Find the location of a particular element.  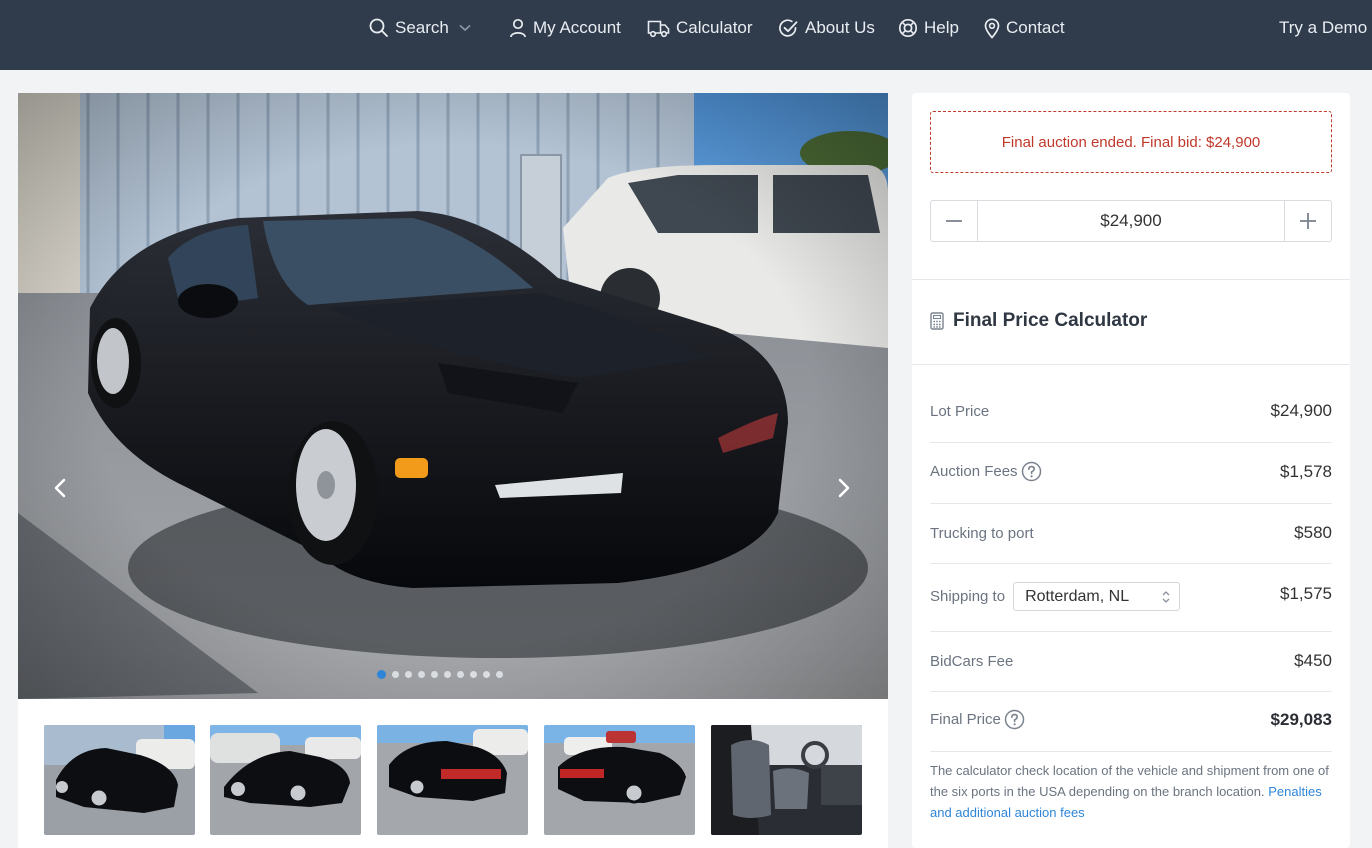

map-pin-icon is located at coordinates (992, 28).